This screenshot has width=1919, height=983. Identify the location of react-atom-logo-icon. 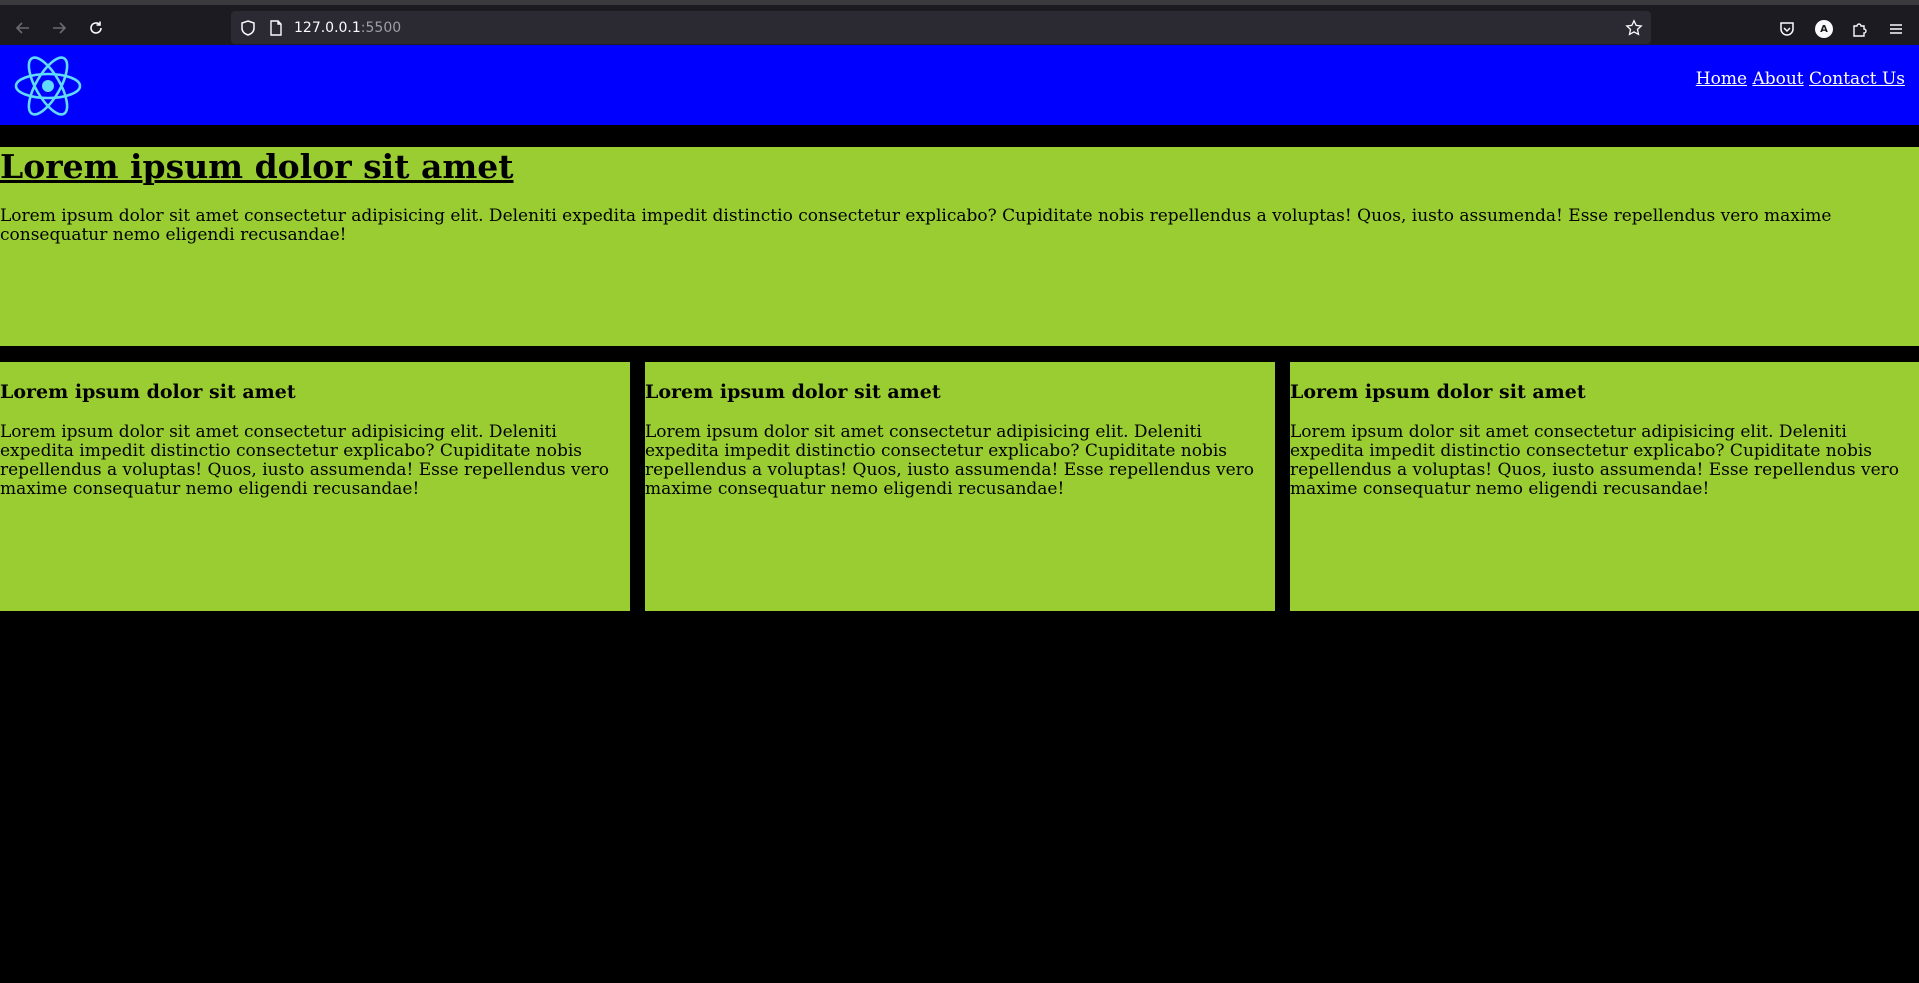
(48, 86).